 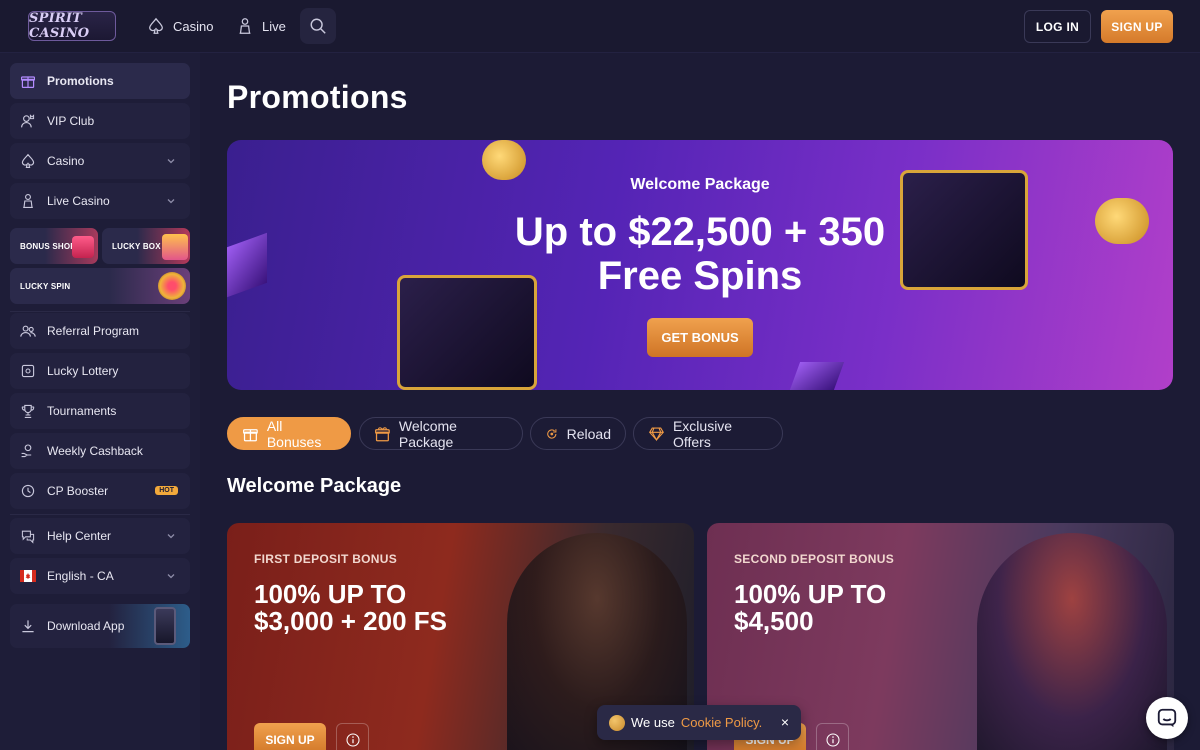 What do you see at coordinates (617, 722) in the screenshot?
I see `cookie-icon` at bounding box center [617, 722].